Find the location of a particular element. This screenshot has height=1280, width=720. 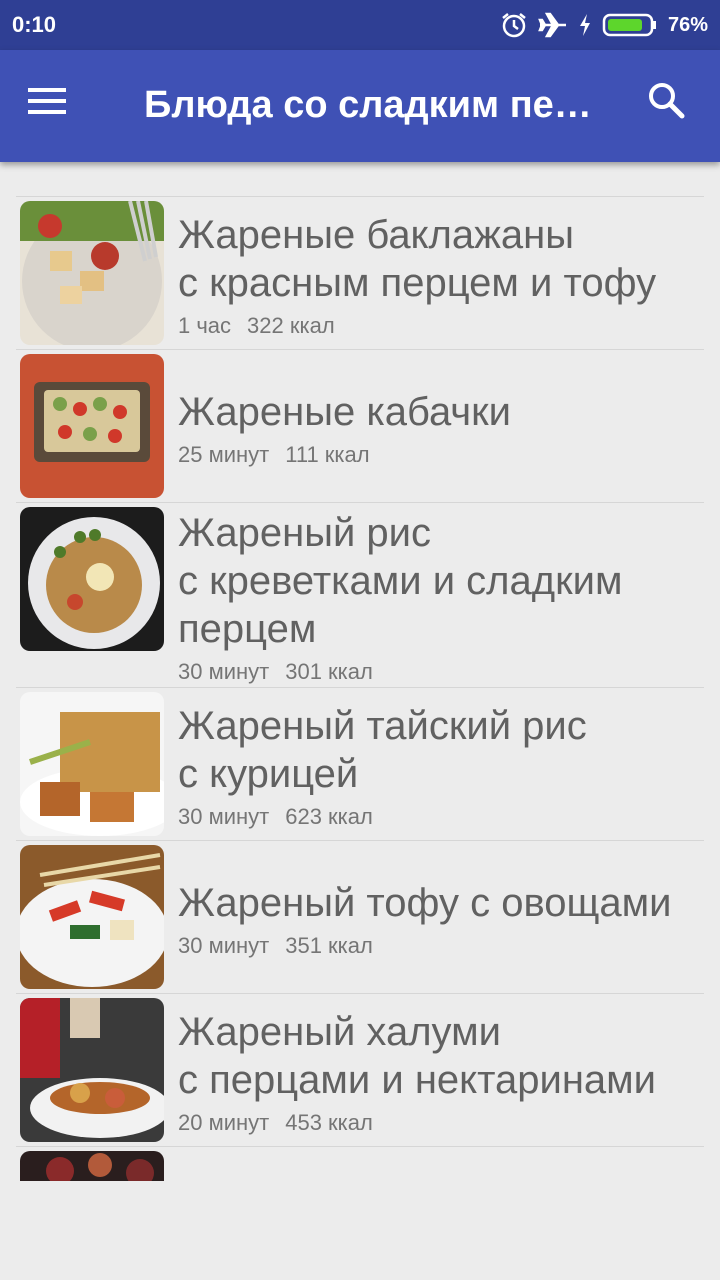

recipe-meta: 20 минут 453 ккал is located at coordinates (417, 1123).